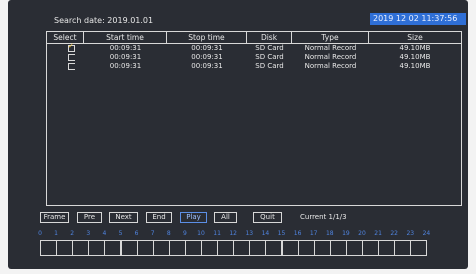 This screenshot has width=476, height=274. What do you see at coordinates (120, 233) in the screenshot?
I see `timeline-hour-label: 5` at bounding box center [120, 233].